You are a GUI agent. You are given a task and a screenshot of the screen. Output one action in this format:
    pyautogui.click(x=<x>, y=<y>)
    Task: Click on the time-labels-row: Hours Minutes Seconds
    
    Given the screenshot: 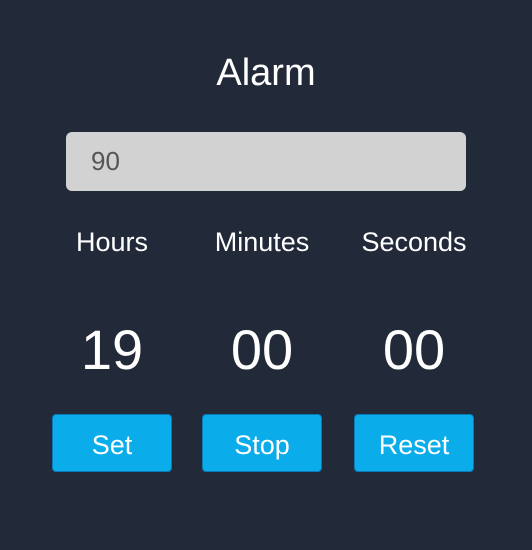 What is the action you would take?
    pyautogui.click(x=266, y=256)
    